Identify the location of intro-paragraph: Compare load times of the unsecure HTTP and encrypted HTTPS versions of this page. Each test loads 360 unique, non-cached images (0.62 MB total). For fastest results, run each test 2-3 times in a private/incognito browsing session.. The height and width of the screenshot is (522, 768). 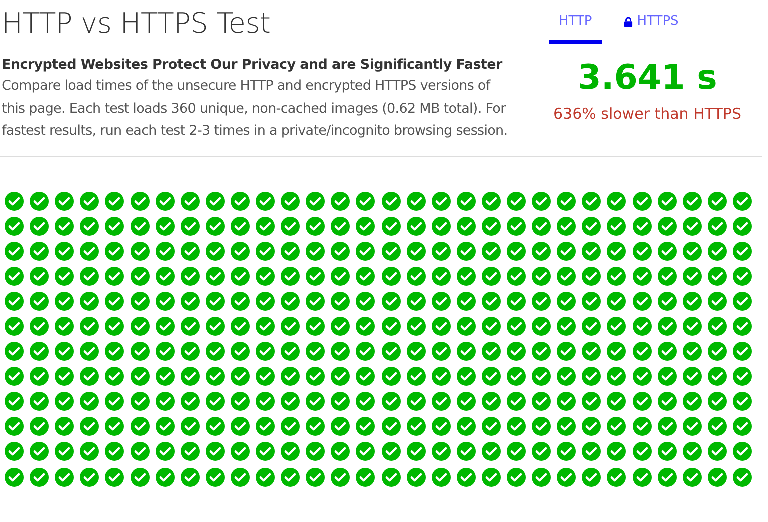
(255, 109).